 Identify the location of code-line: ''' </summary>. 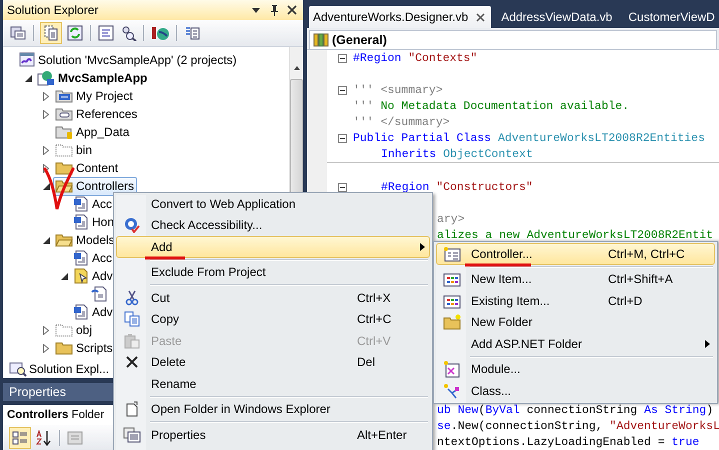
(401, 122).